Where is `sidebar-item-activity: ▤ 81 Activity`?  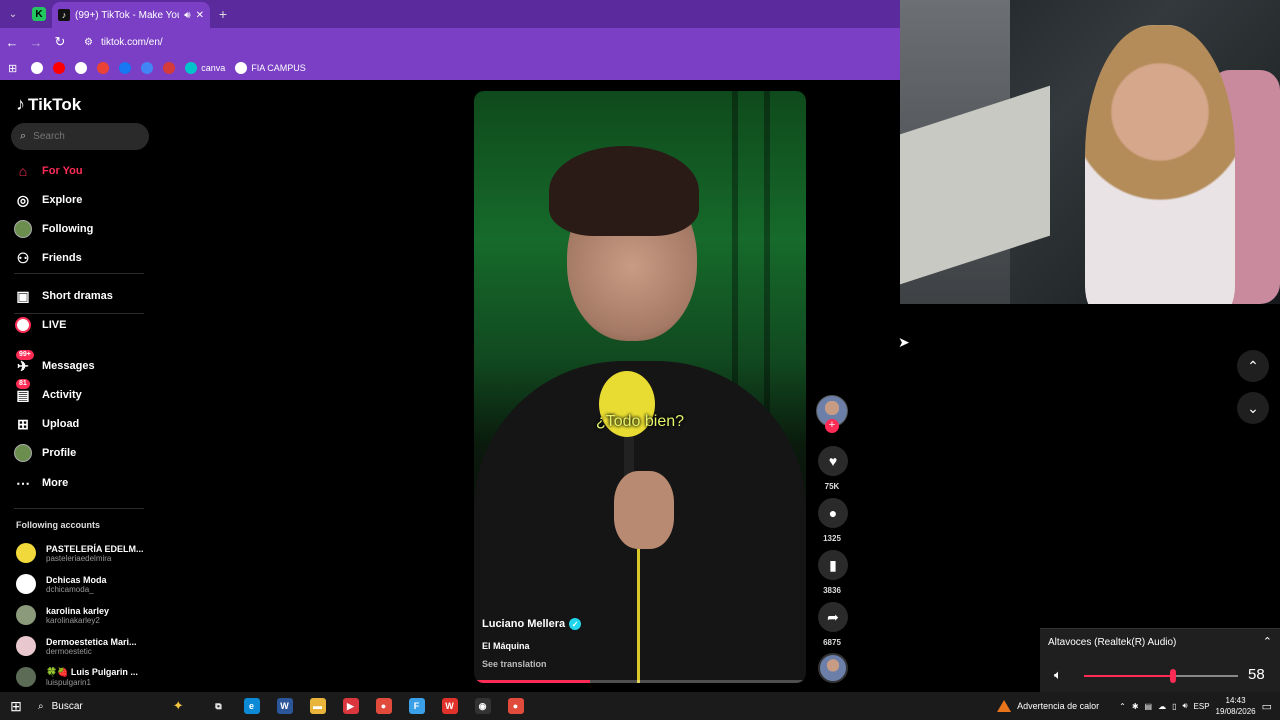
sidebar-item-activity: ▤ 81 Activity is located at coordinates (48, 391).